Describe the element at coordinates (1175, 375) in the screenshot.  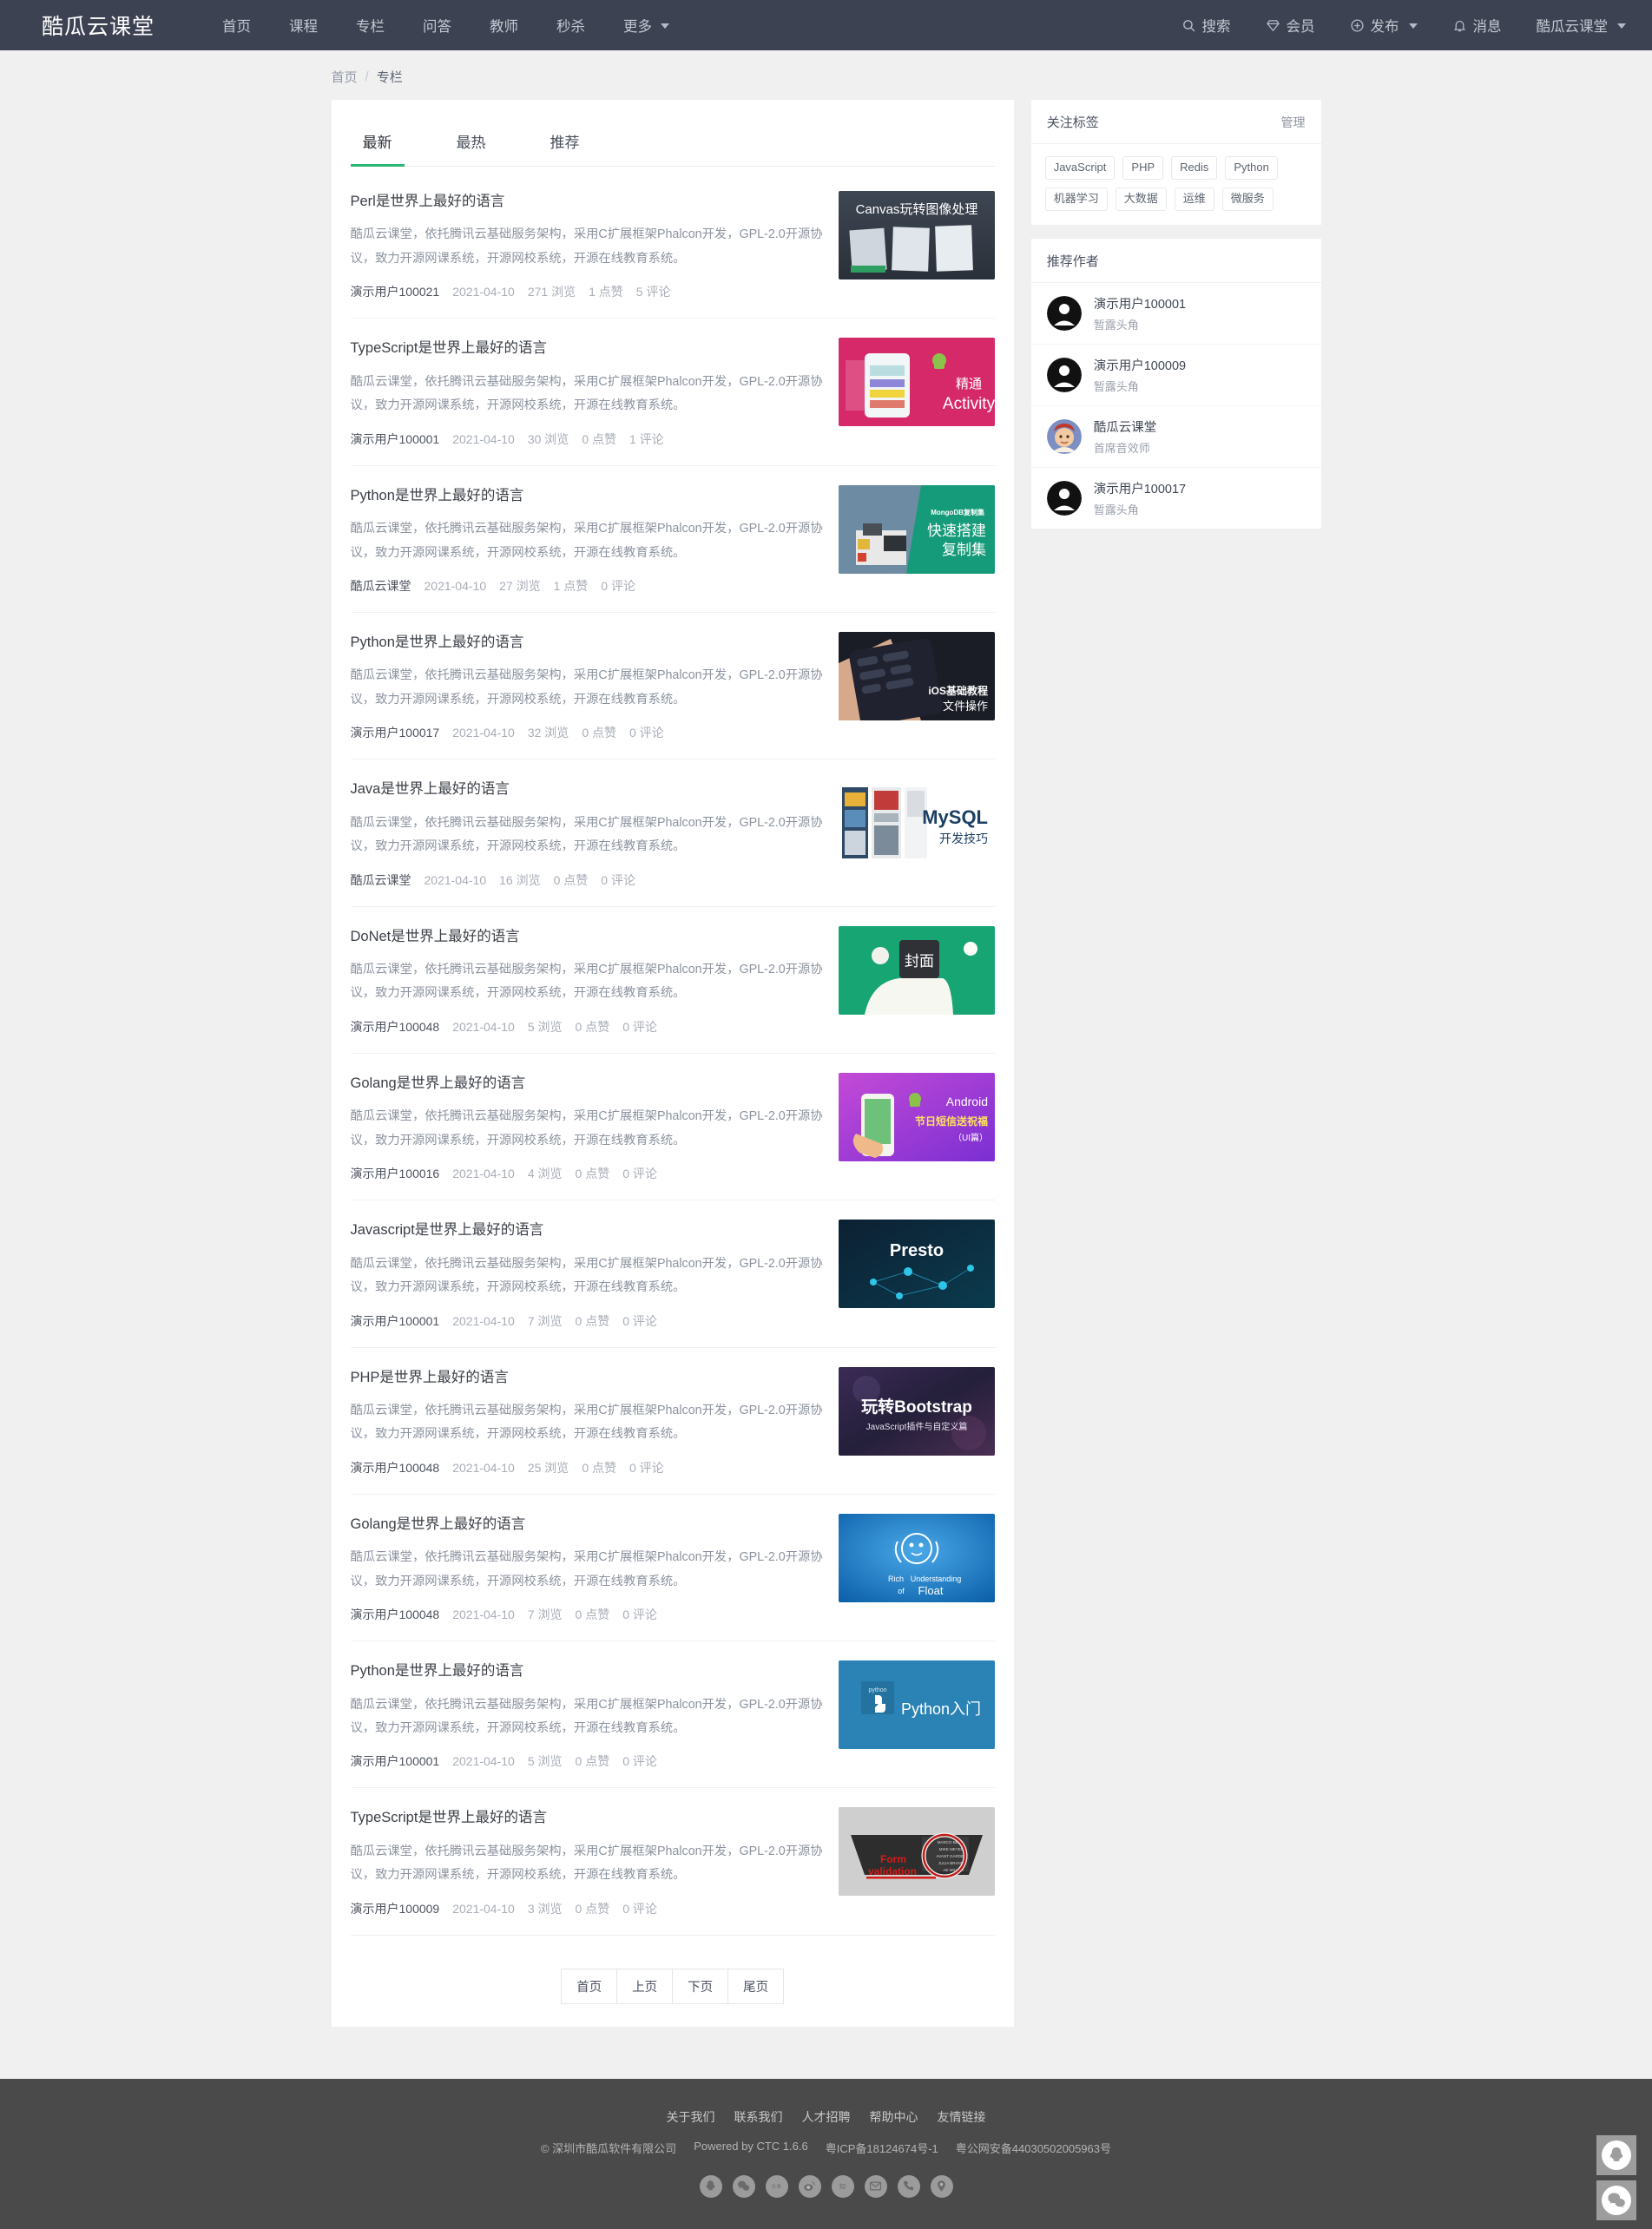
I see `author-item: 演示用户100009 暂露头角` at that location.